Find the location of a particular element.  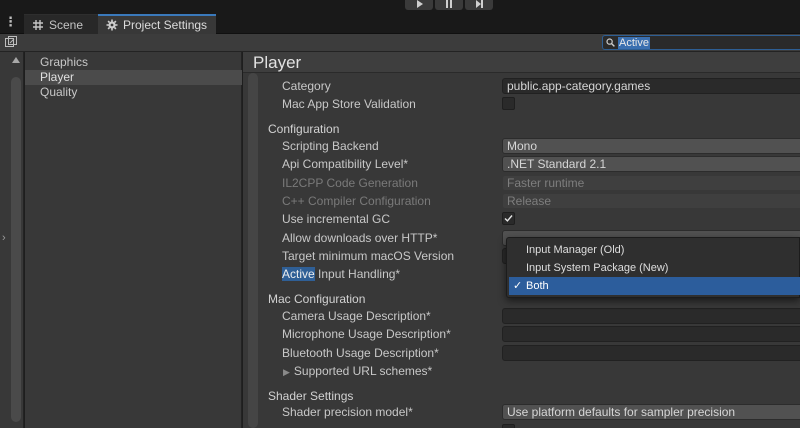

partial-row-checkbox is located at coordinates (508, 426).